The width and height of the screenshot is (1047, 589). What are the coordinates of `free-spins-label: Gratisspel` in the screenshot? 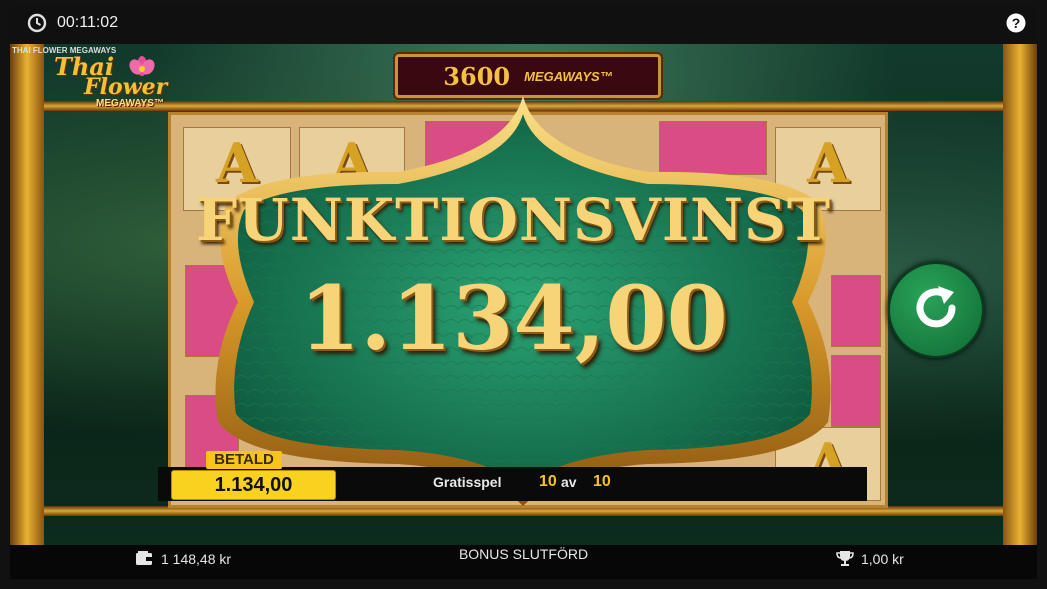 It's located at (467, 482).